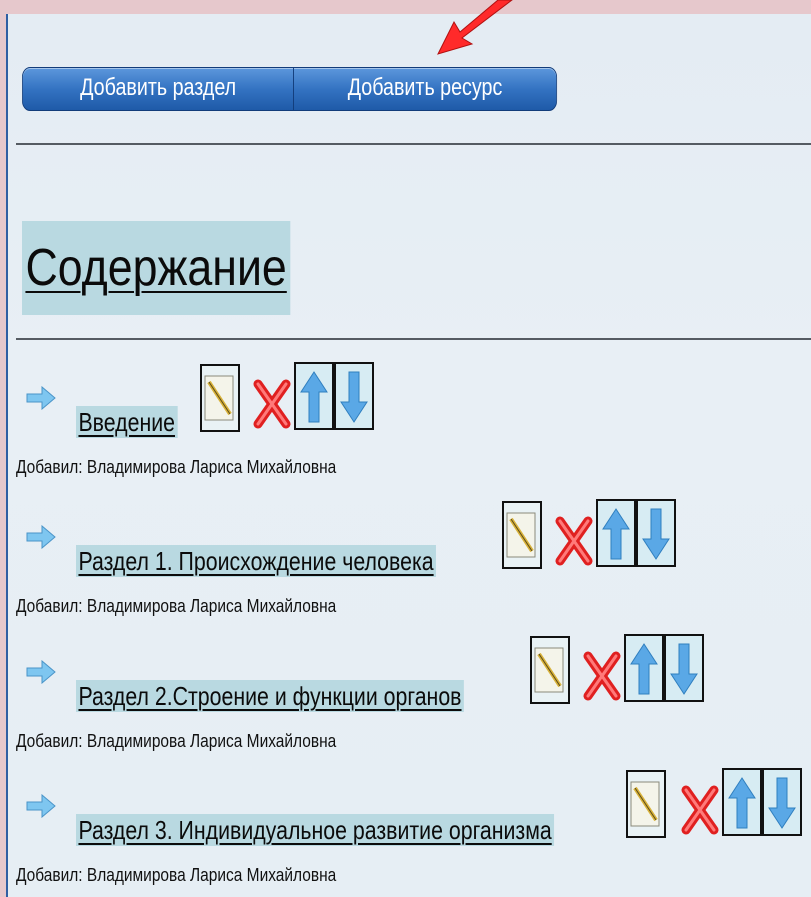  Describe the element at coordinates (158, 89) in the screenshot. I see `add-section-button: Добавить раздел` at that location.